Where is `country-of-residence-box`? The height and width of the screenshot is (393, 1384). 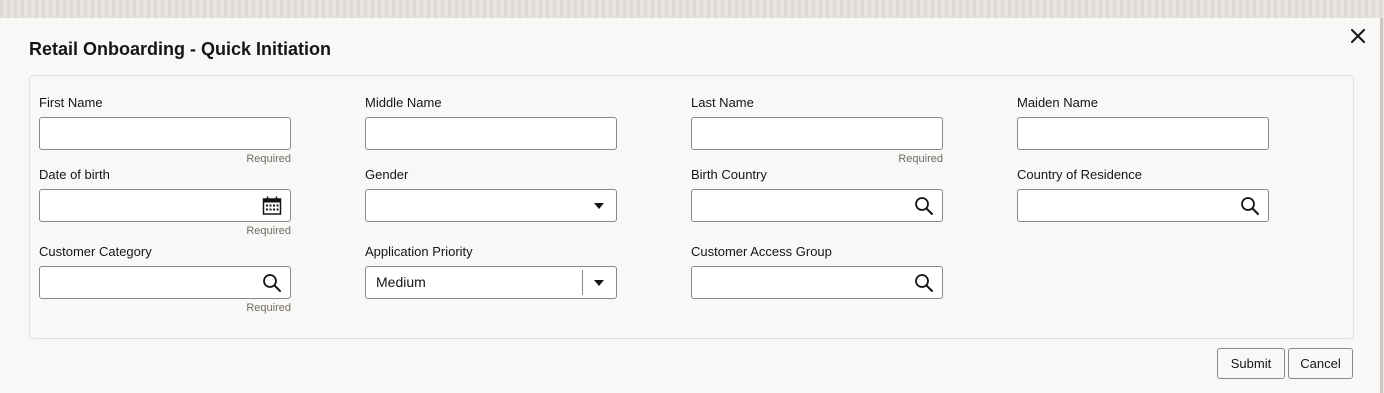 country-of-residence-box is located at coordinates (1143, 205).